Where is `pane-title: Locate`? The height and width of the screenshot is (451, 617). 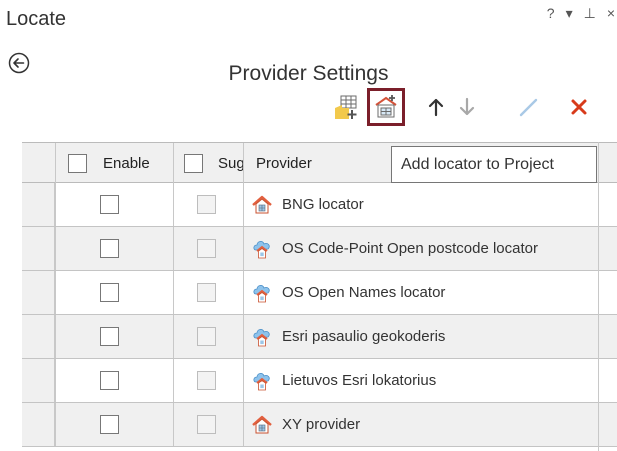 pane-title: Locate is located at coordinates (36, 19).